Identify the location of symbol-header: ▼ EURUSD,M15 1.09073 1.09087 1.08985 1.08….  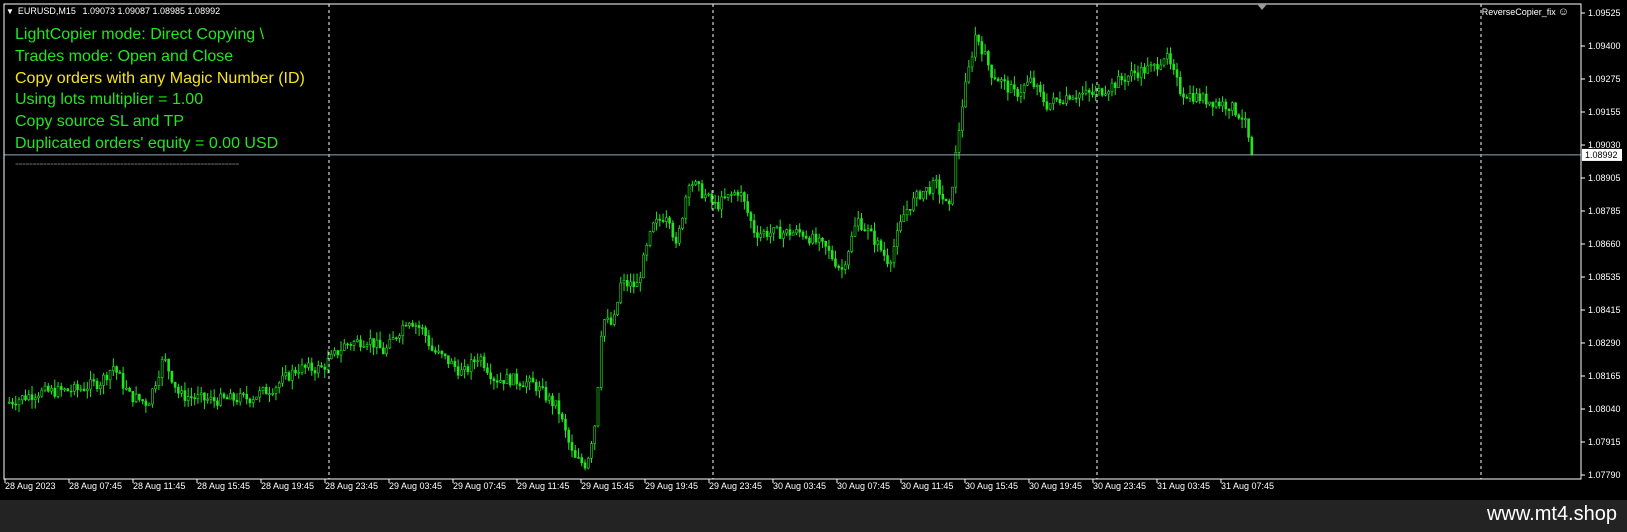
(113, 11).